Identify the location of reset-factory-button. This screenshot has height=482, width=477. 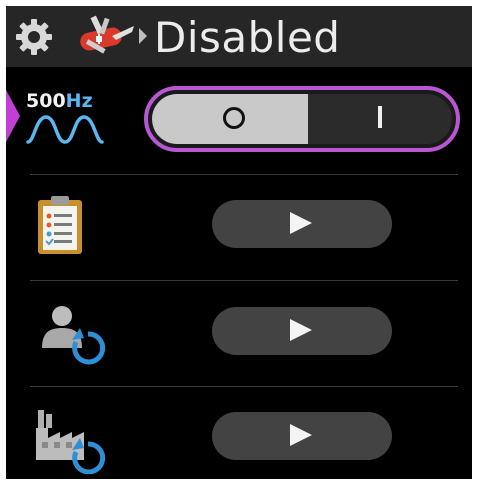
(302, 436).